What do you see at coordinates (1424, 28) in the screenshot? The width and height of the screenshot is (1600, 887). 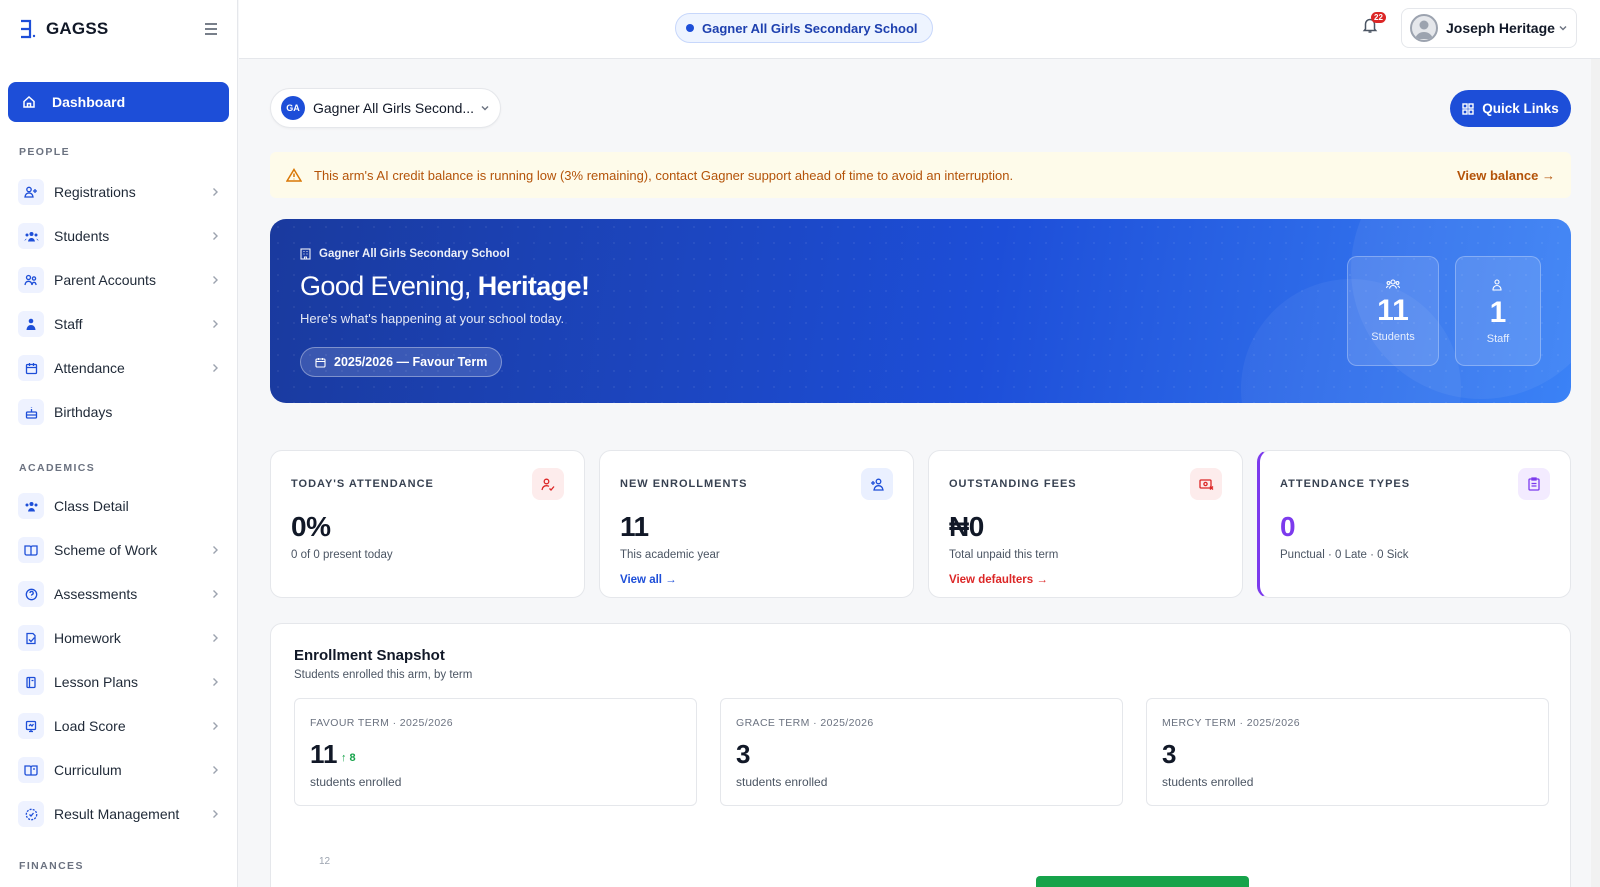 I see `avatar` at bounding box center [1424, 28].